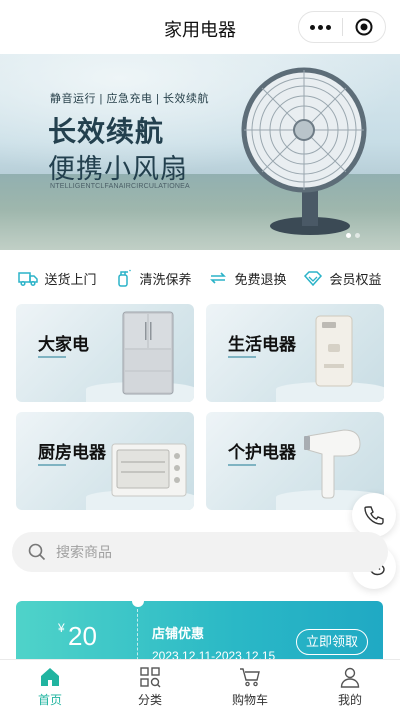  I want to click on search-input, so click(196, 552).